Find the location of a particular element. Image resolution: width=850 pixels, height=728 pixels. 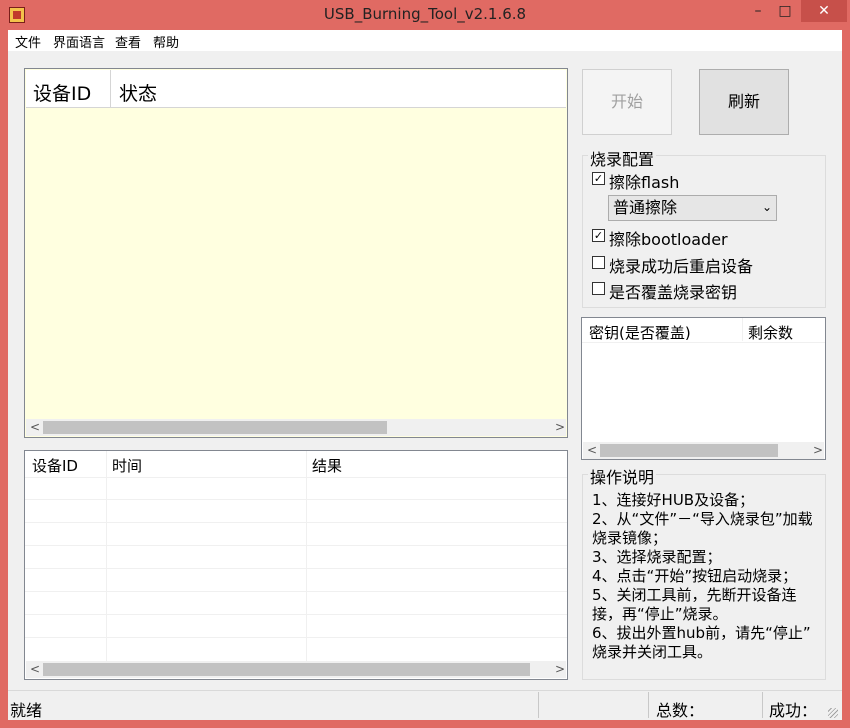

instruction-line: 6、拔出外置hub前，请先“停止” is located at coordinates (701, 633).